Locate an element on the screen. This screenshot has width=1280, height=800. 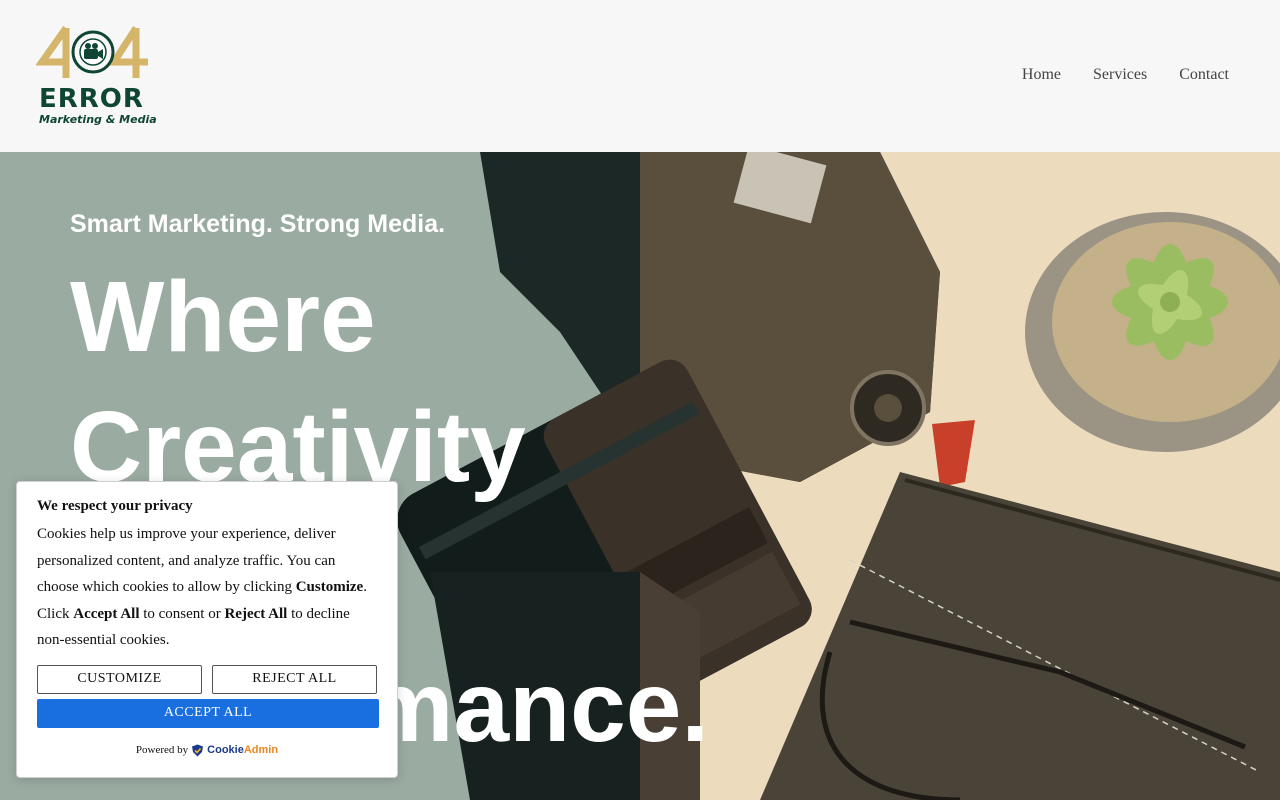
accept-all-button: ACCEPT ALL is located at coordinates (208, 713).